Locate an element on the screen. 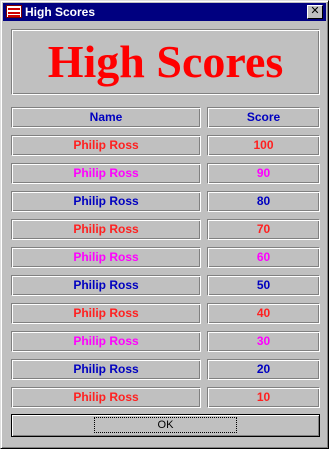 Image resolution: width=329 pixels, height=449 pixels. score-value: 20 is located at coordinates (263, 369).